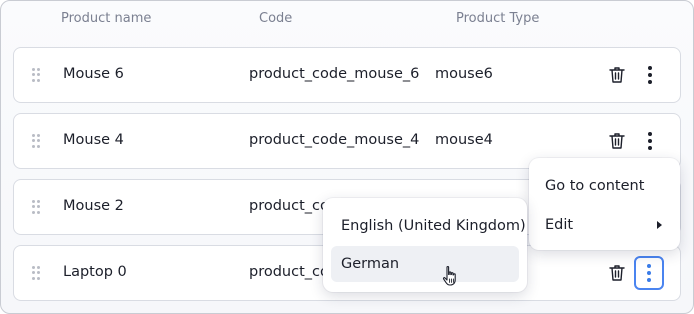  Describe the element at coordinates (334, 74) in the screenshot. I see `product-code-cell: product_code_mouse_6` at that location.